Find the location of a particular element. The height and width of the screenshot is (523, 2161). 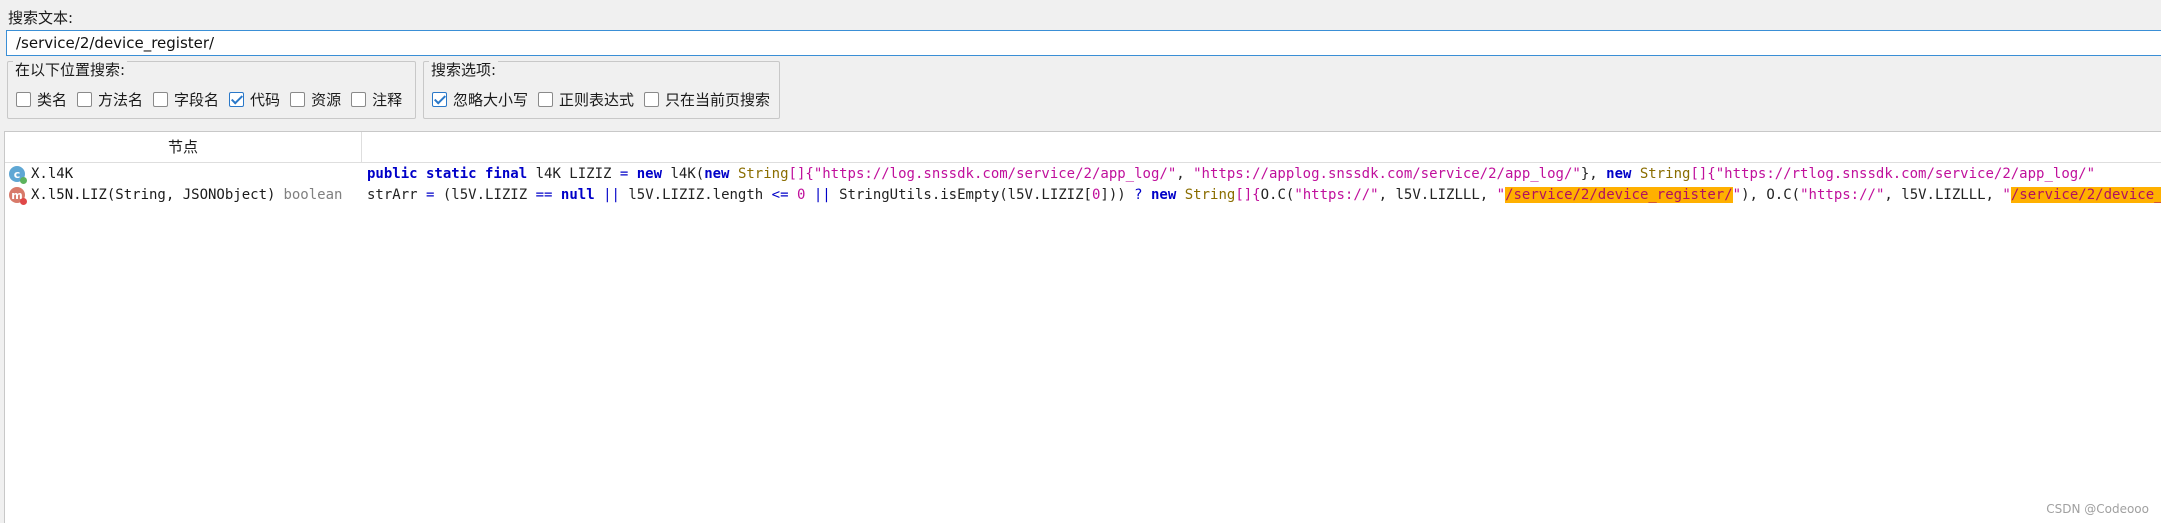

column-header-code is located at coordinates (1261, 147).